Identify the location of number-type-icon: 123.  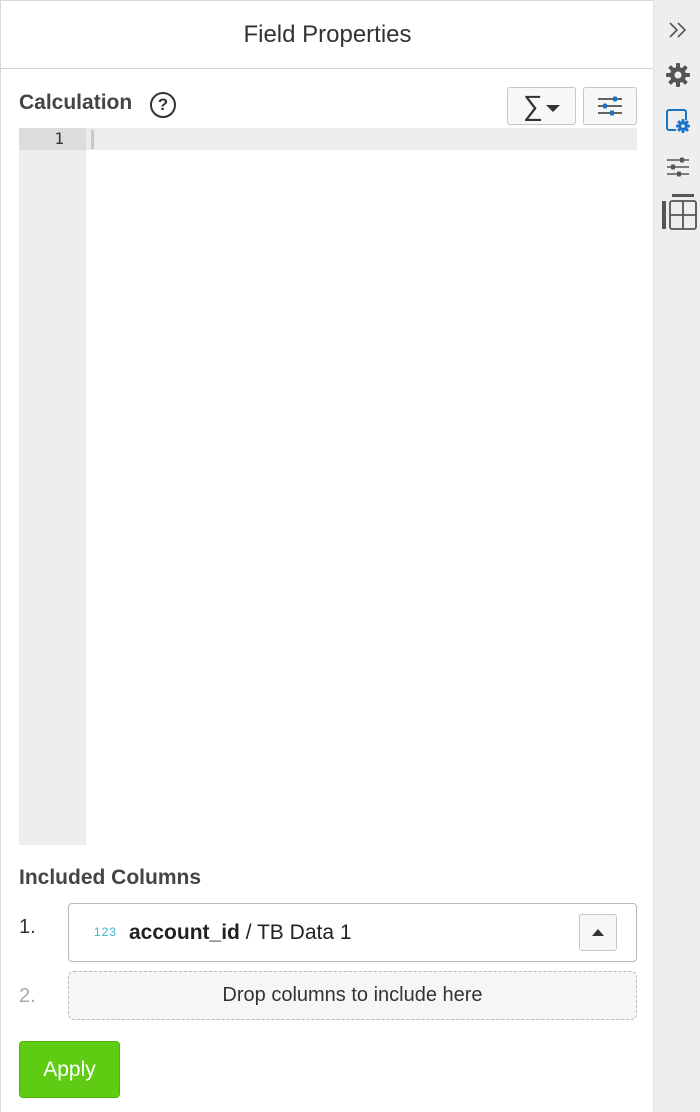
(106, 932).